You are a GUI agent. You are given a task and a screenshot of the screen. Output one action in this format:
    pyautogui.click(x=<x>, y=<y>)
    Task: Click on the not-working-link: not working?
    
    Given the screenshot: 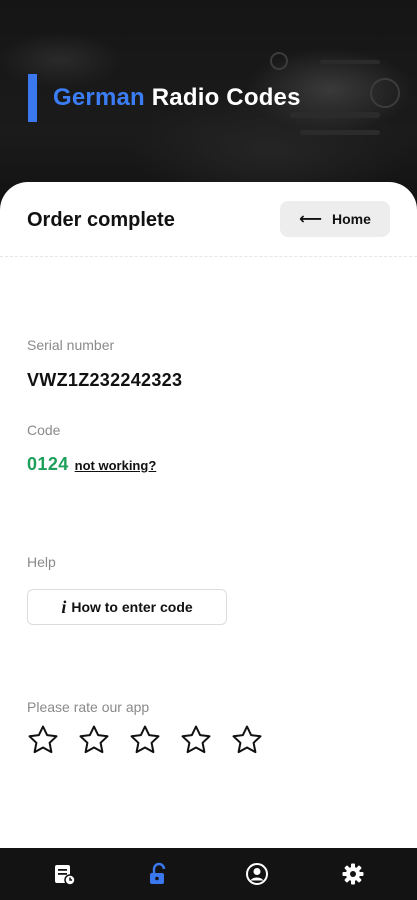 What is the action you would take?
    pyautogui.click(x=116, y=465)
    